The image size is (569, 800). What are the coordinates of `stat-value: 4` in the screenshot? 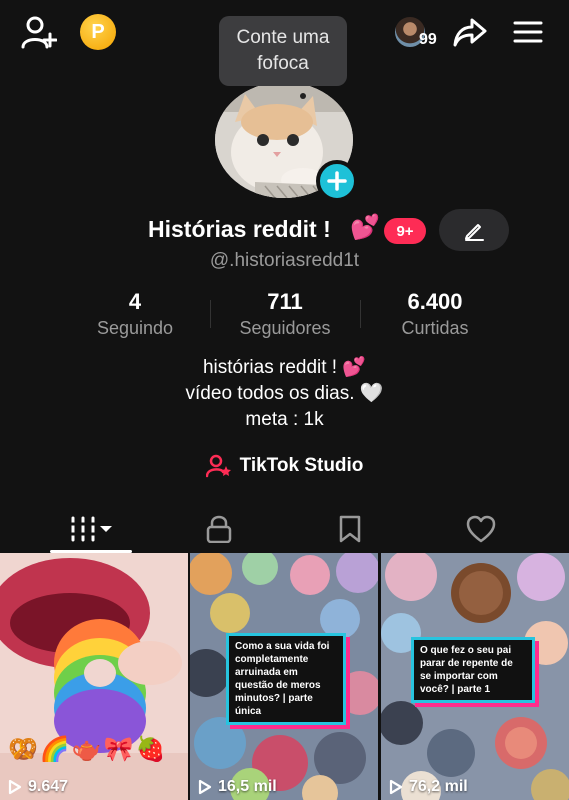 It's located at (135, 301).